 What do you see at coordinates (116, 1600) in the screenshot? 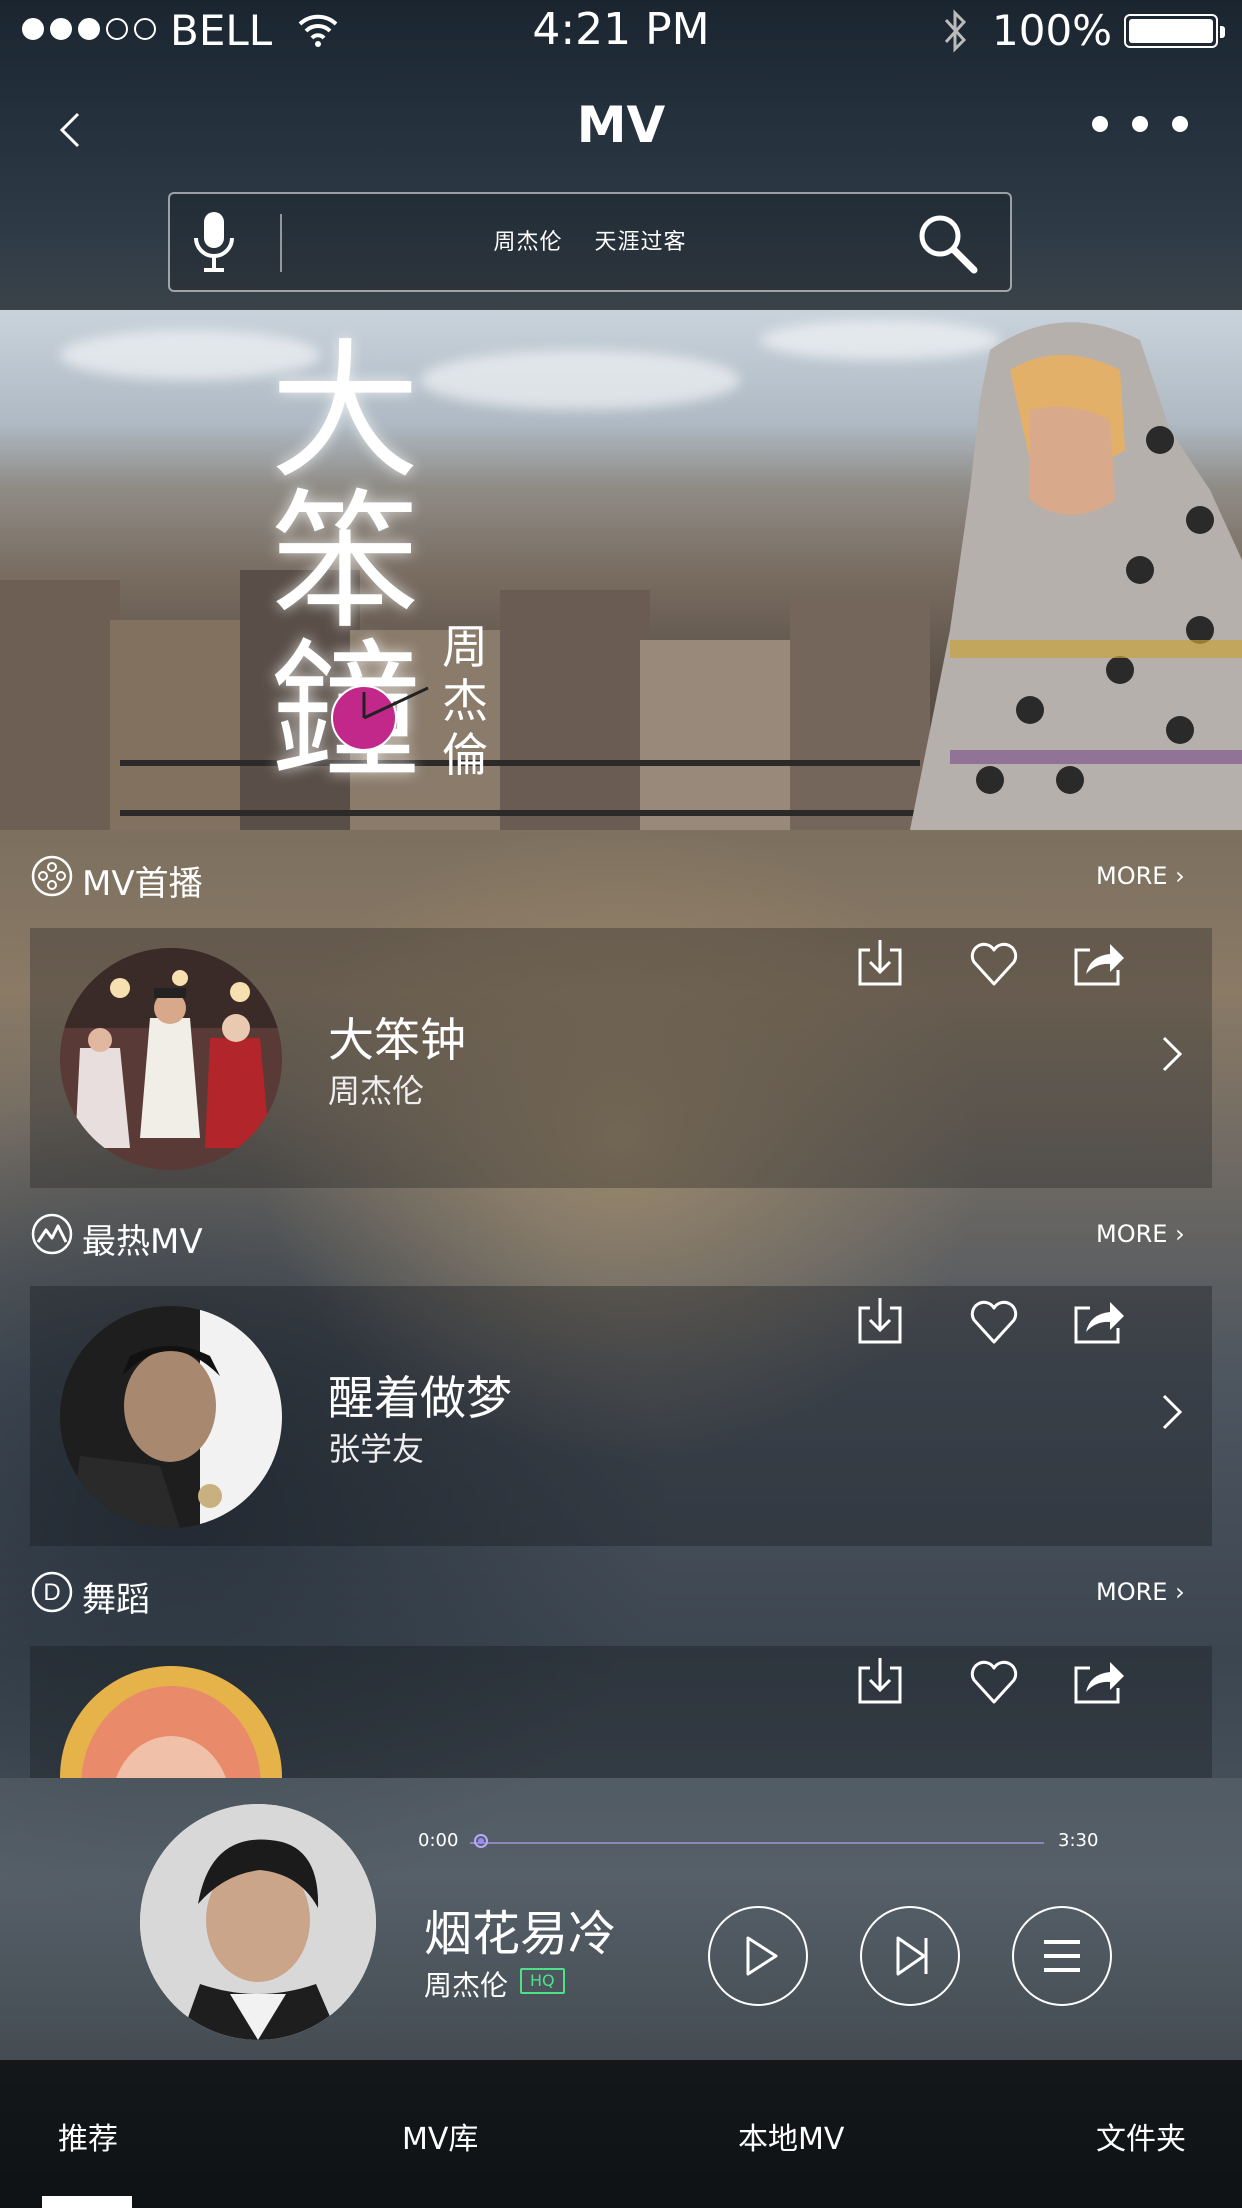
I see `section-title: 舞蹈` at bounding box center [116, 1600].